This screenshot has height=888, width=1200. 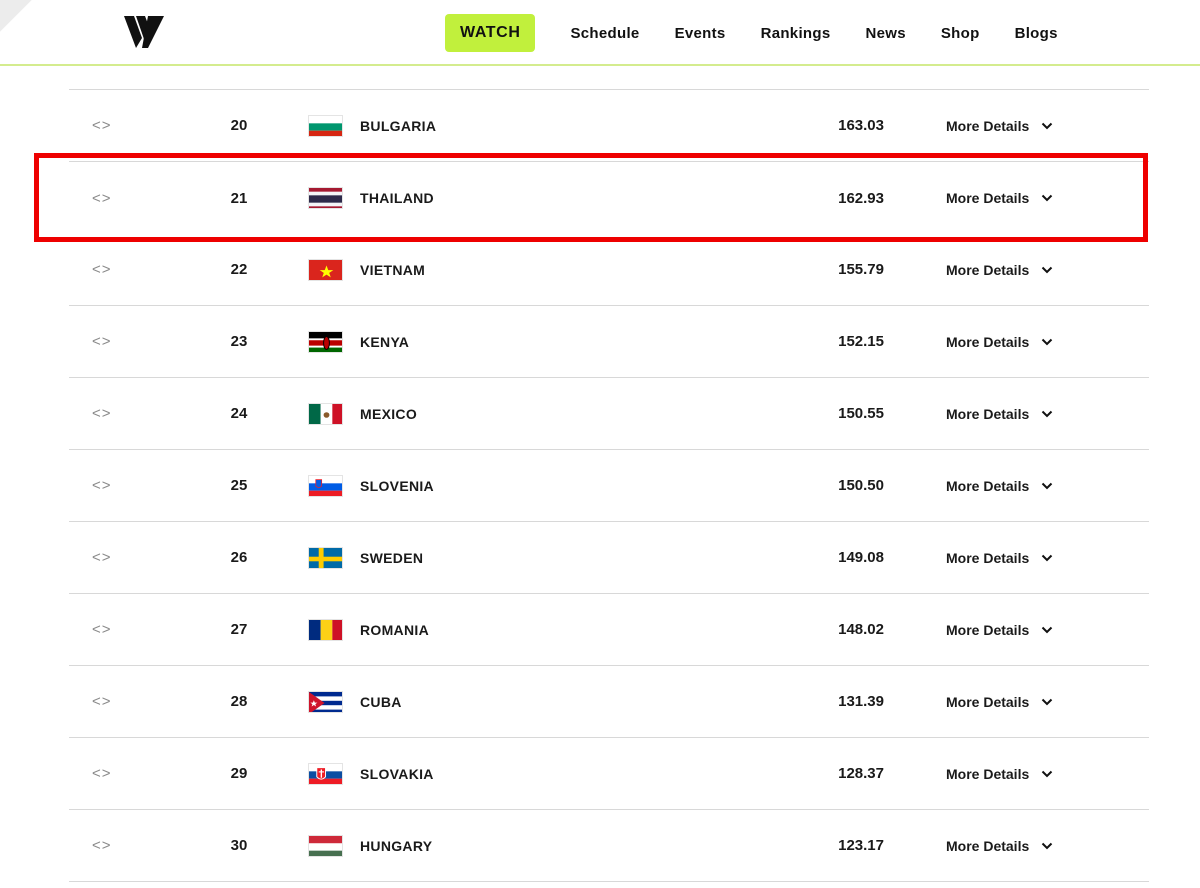 What do you see at coordinates (325, 845) in the screenshot?
I see `hungary-flag-icon` at bounding box center [325, 845].